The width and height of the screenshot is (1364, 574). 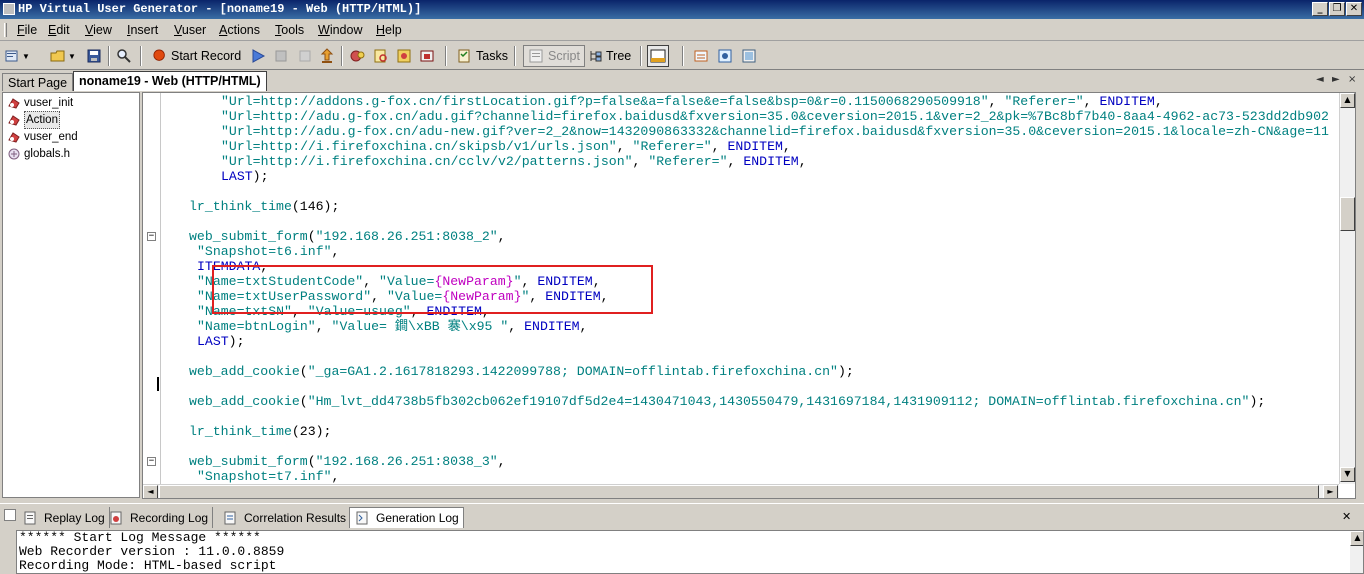 I want to click on regenerate-icon, so click(x=404, y=56).